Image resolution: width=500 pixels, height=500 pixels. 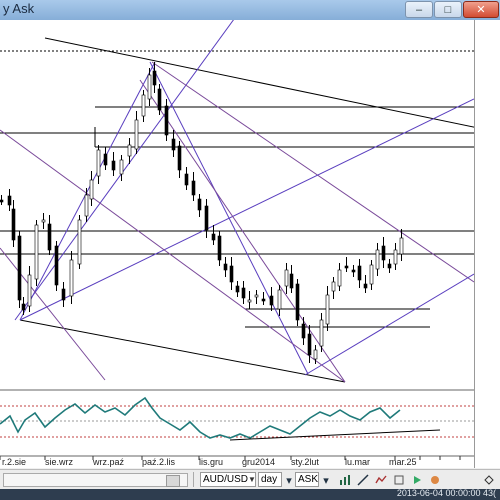 What do you see at coordinates (403, 462) in the screenshot?
I see `x-axis-label: mar.25` at bounding box center [403, 462].